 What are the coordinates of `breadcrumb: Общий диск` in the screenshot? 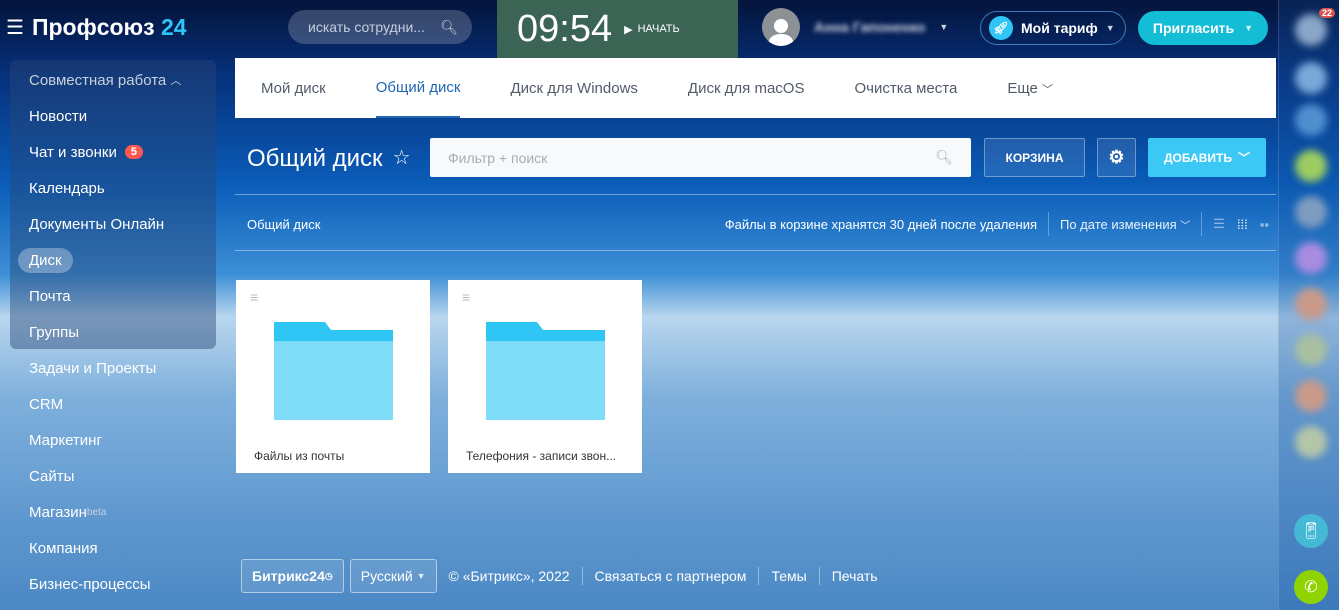 It's located at (283, 224).